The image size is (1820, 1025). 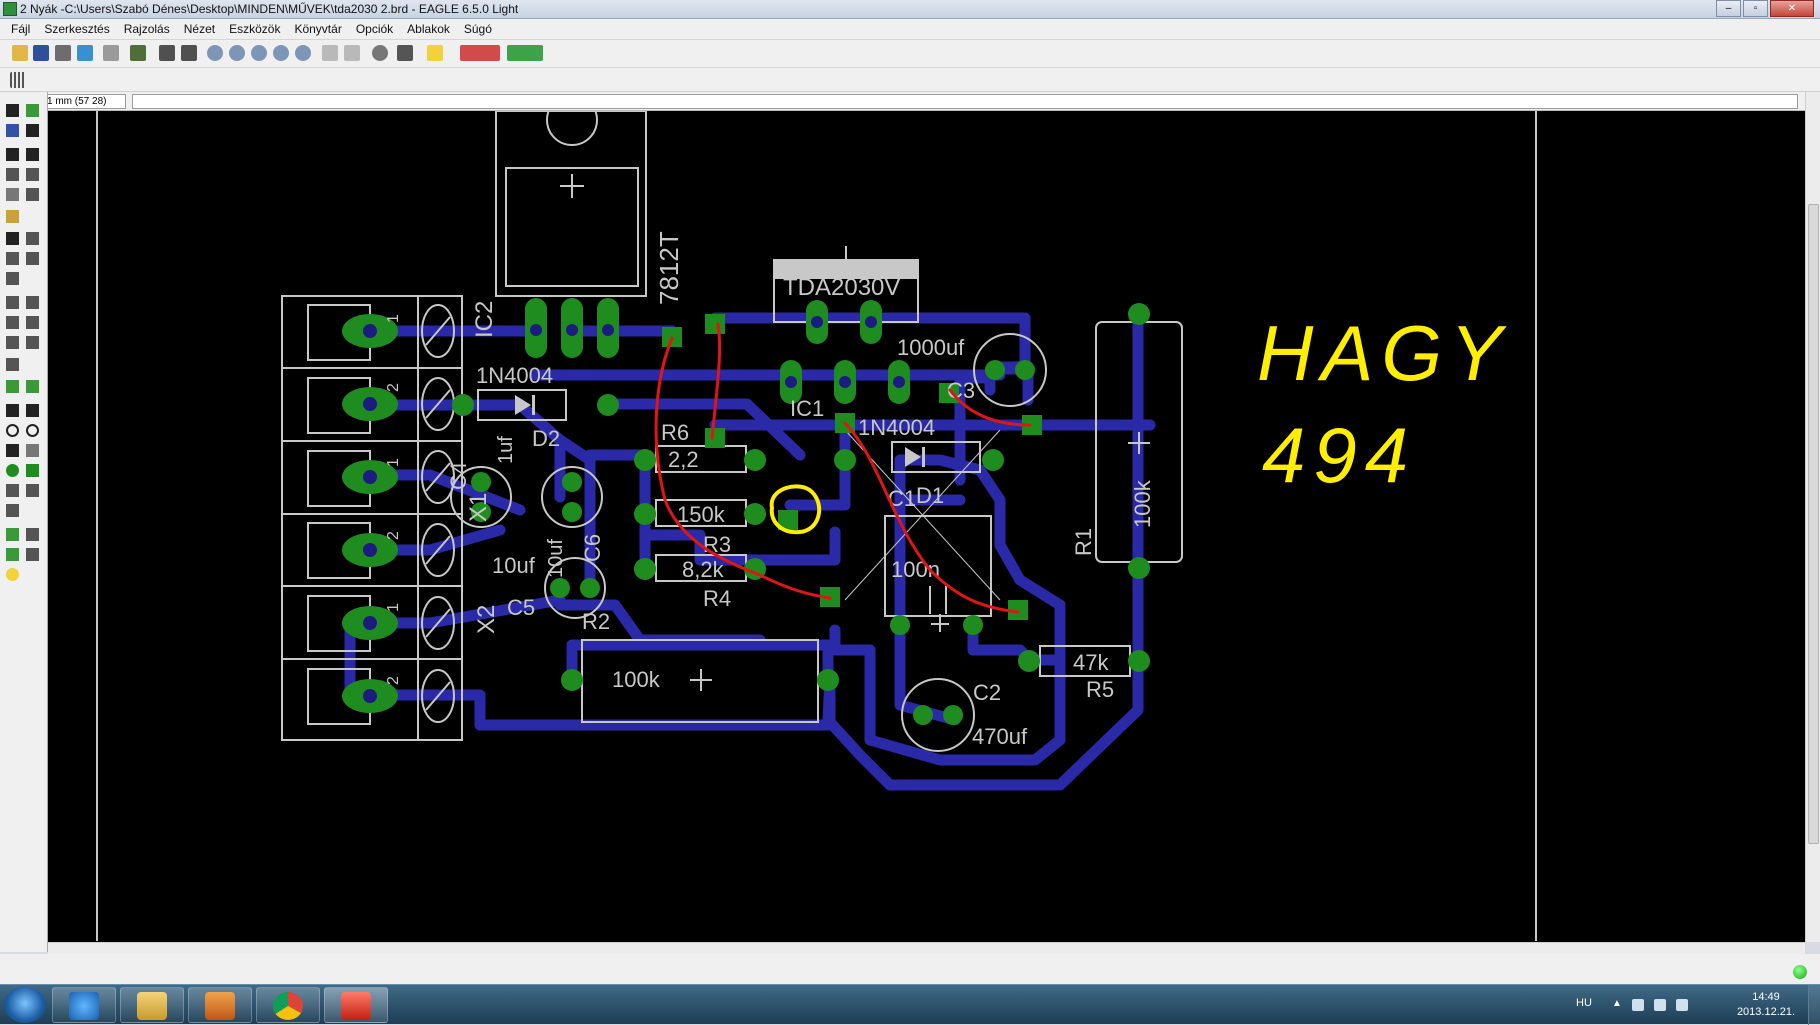 I want to click on pin-2-label: 2, so click(x=393, y=387).